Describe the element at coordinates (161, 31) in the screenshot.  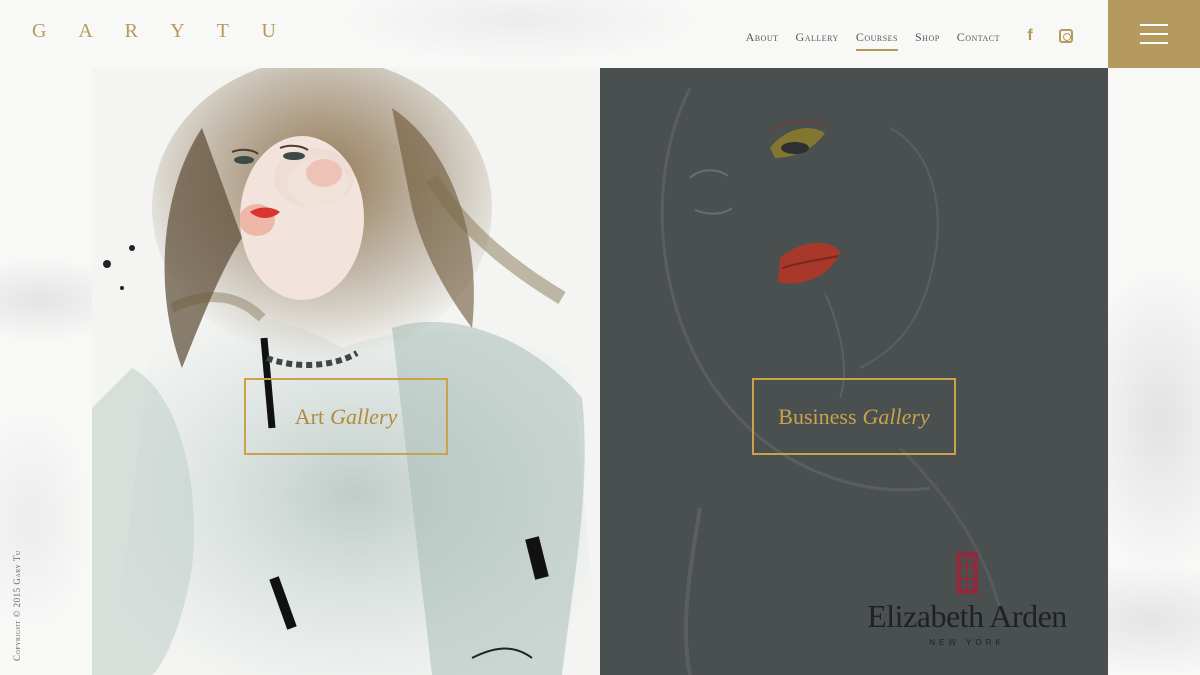
I see `site-logo: G A R Y T U` at that location.